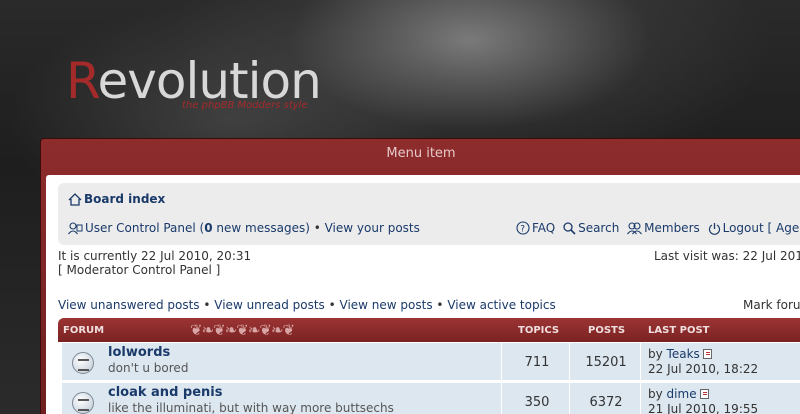 The image size is (800, 414). I want to click on last-post-author: by dime, so click(678, 394).